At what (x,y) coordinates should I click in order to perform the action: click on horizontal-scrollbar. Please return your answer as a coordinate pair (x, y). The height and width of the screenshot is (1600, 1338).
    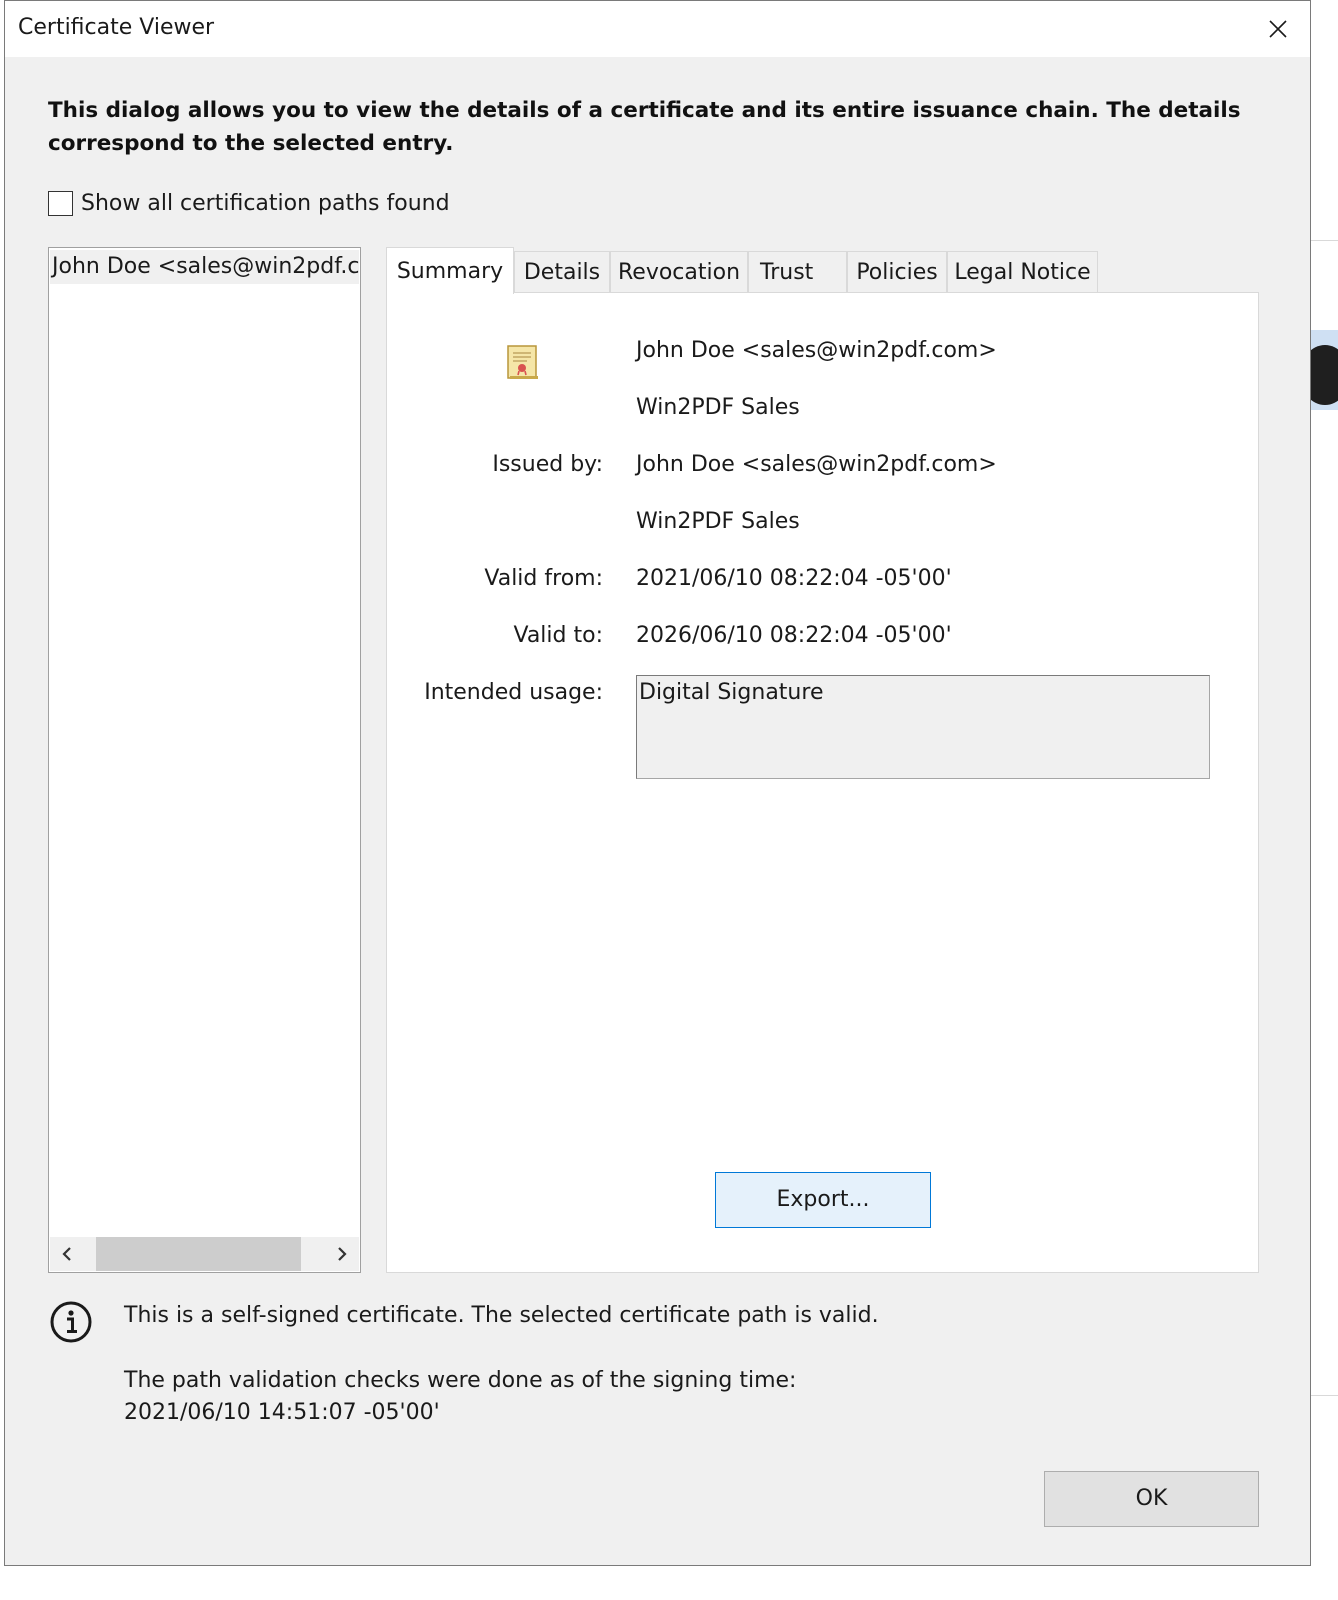
    Looking at the image, I should click on (204, 1254).